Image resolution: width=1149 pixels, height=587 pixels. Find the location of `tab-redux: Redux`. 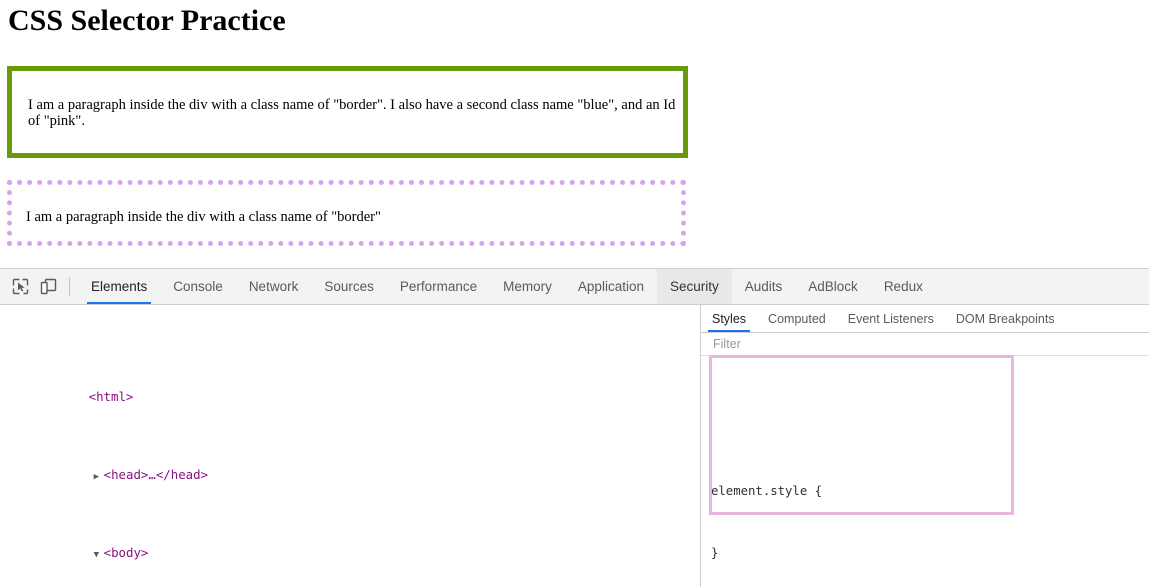

tab-redux: Redux is located at coordinates (903, 286).